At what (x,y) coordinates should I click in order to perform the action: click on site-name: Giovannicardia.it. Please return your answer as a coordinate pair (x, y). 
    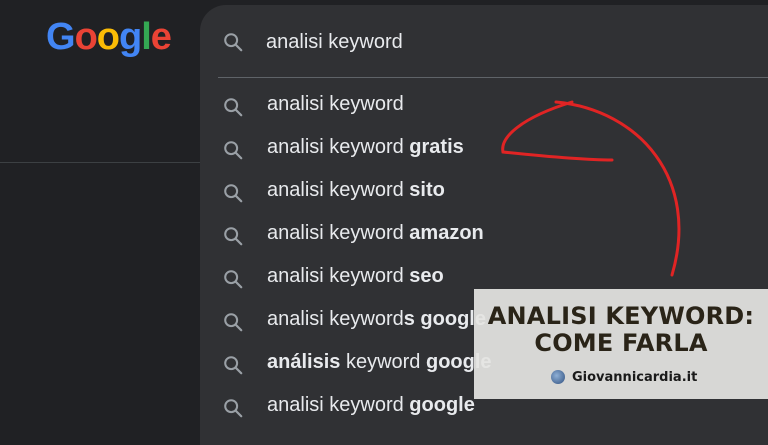
    Looking at the image, I should click on (635, 377).